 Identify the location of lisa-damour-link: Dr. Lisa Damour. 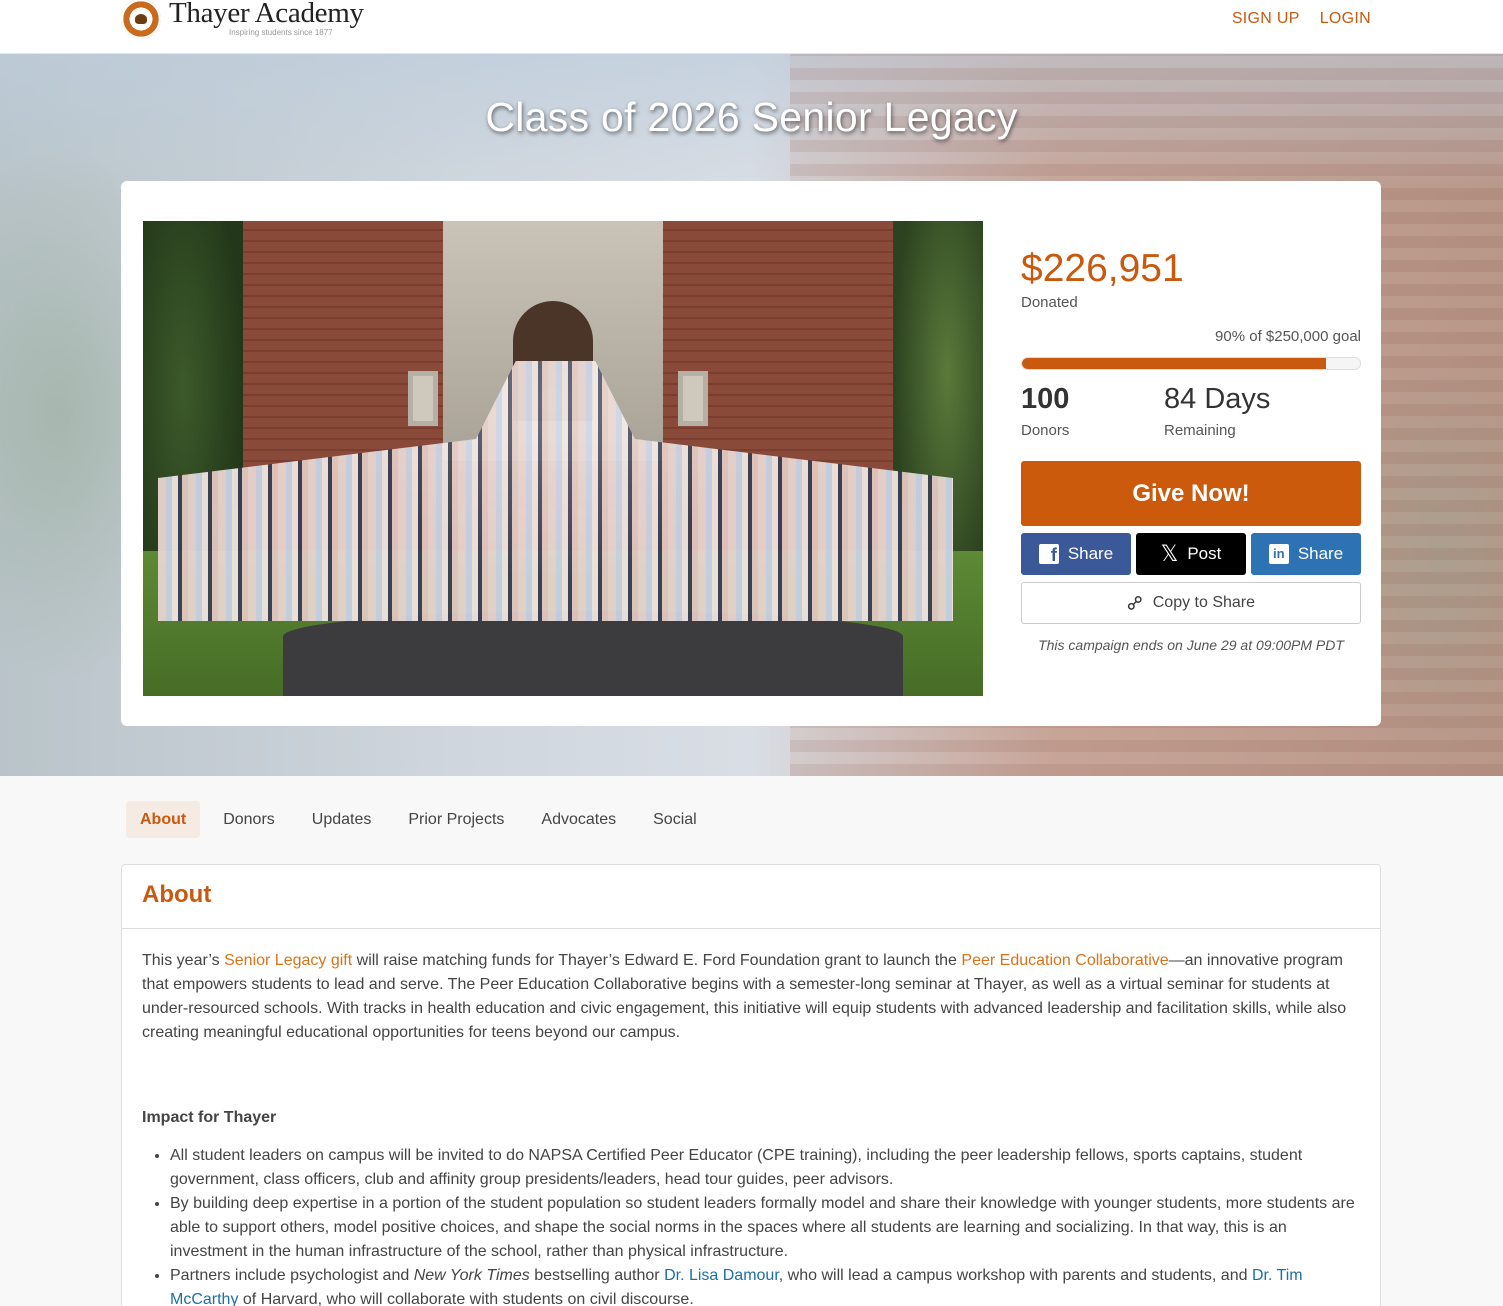
(721, 1275).